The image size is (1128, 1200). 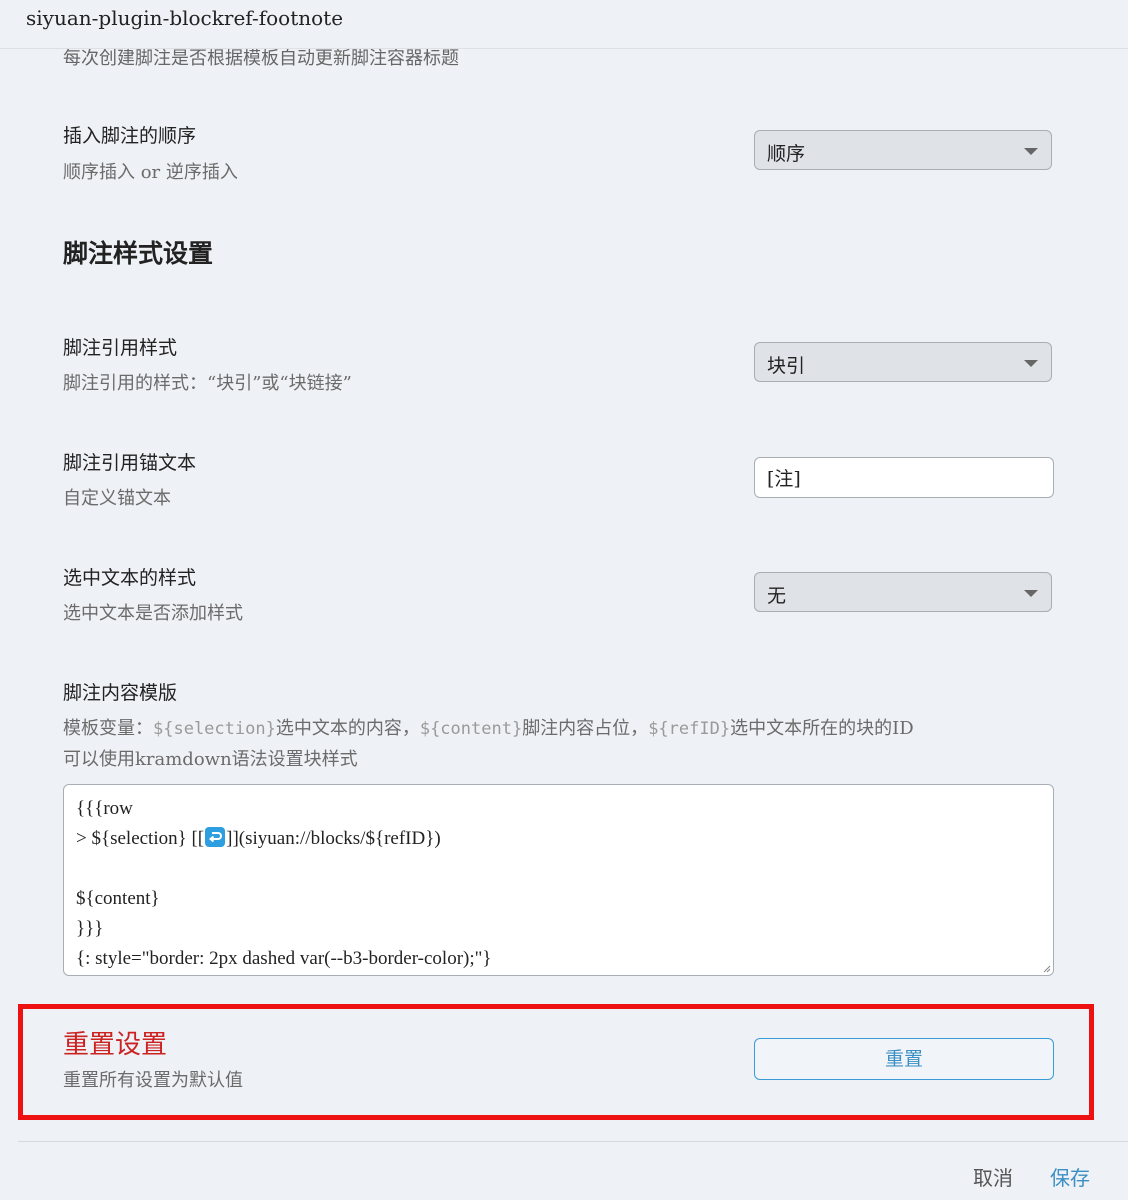 What do you see at coordinates (185, 18) in the screenshot?
I see `dialog-title: siyuan-plugin-blockref-footnote` at bounding box center [185, 18].